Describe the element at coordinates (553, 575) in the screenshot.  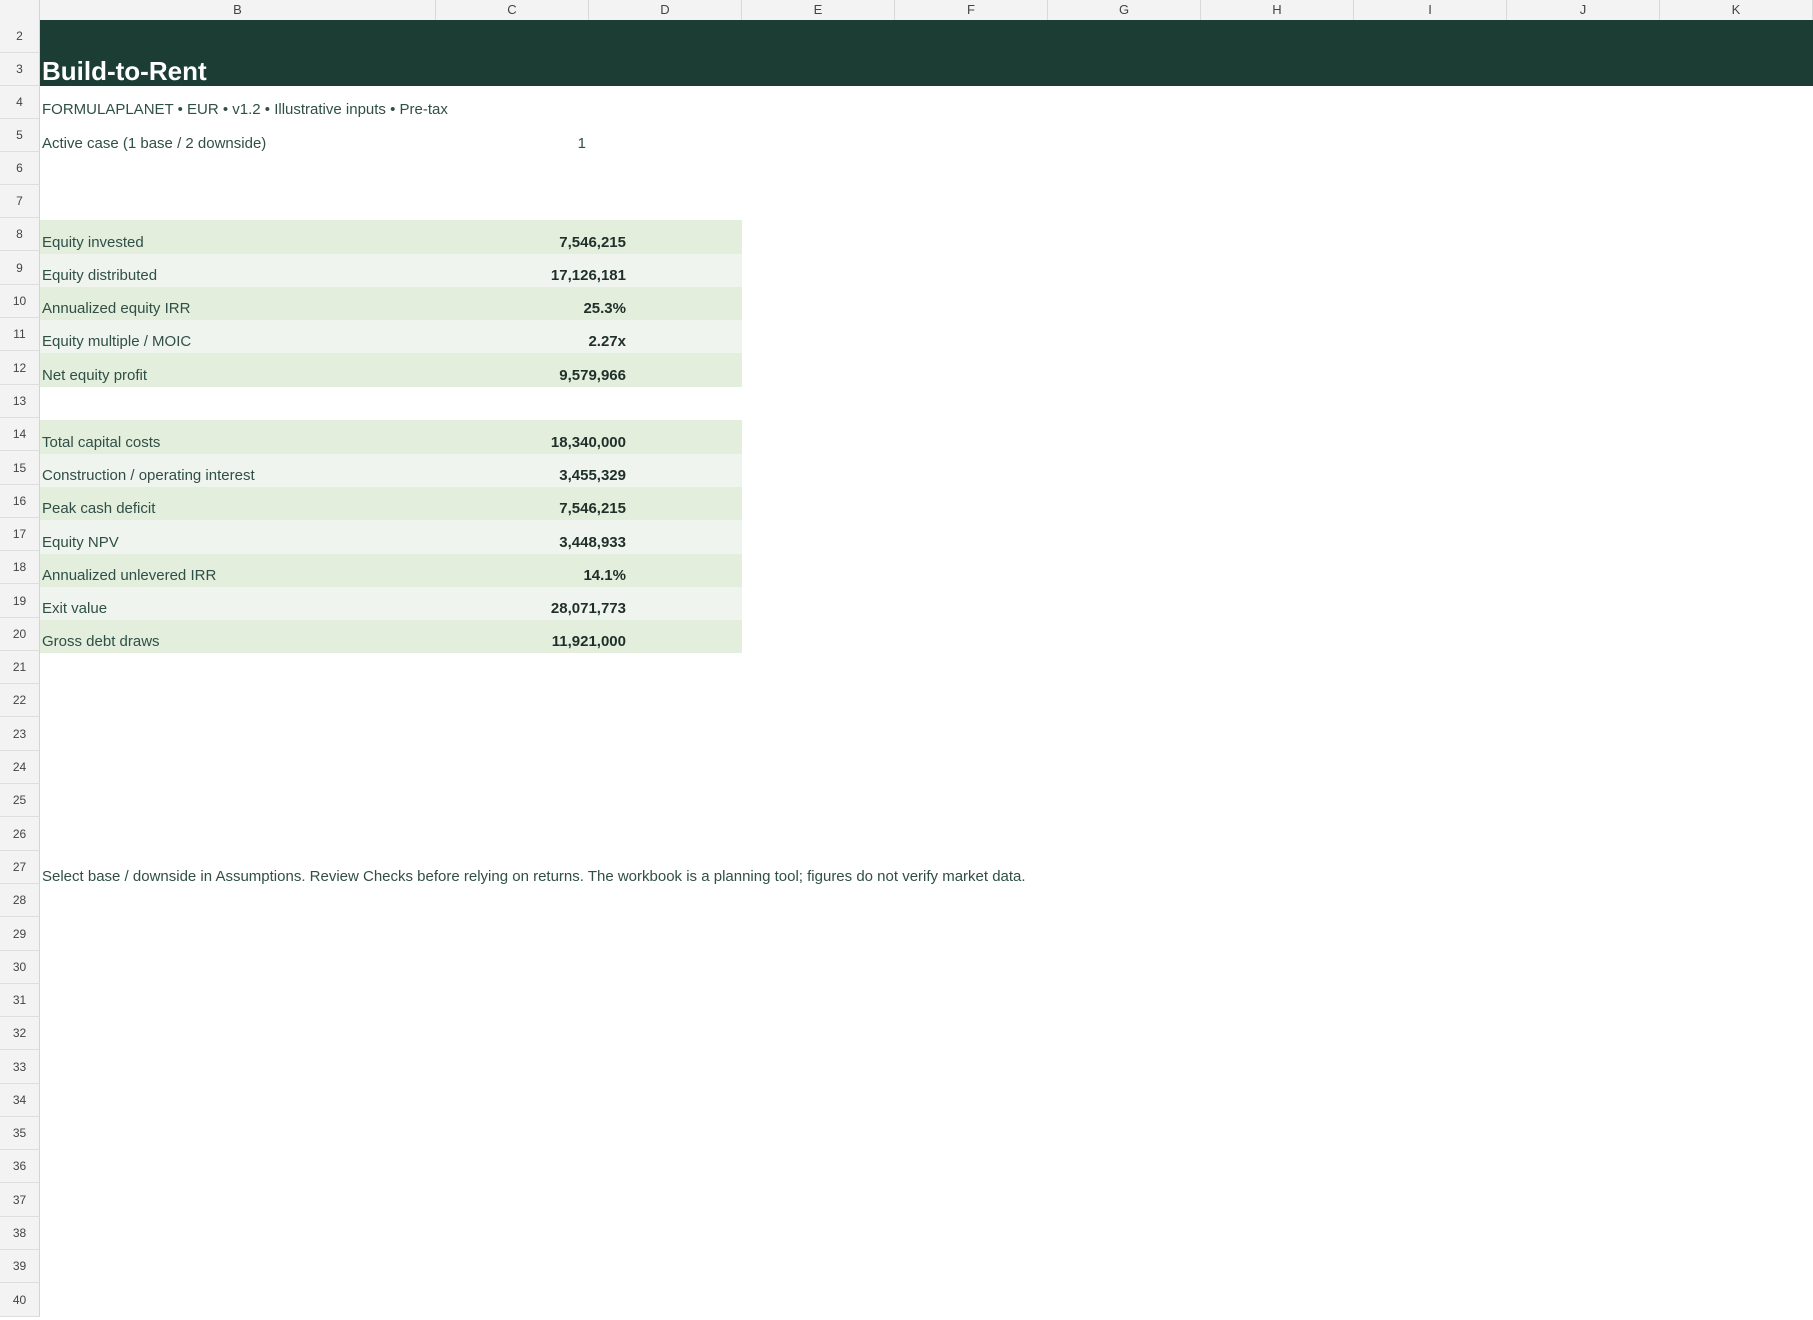
I see `kpi-value: 14.1%` at that location.